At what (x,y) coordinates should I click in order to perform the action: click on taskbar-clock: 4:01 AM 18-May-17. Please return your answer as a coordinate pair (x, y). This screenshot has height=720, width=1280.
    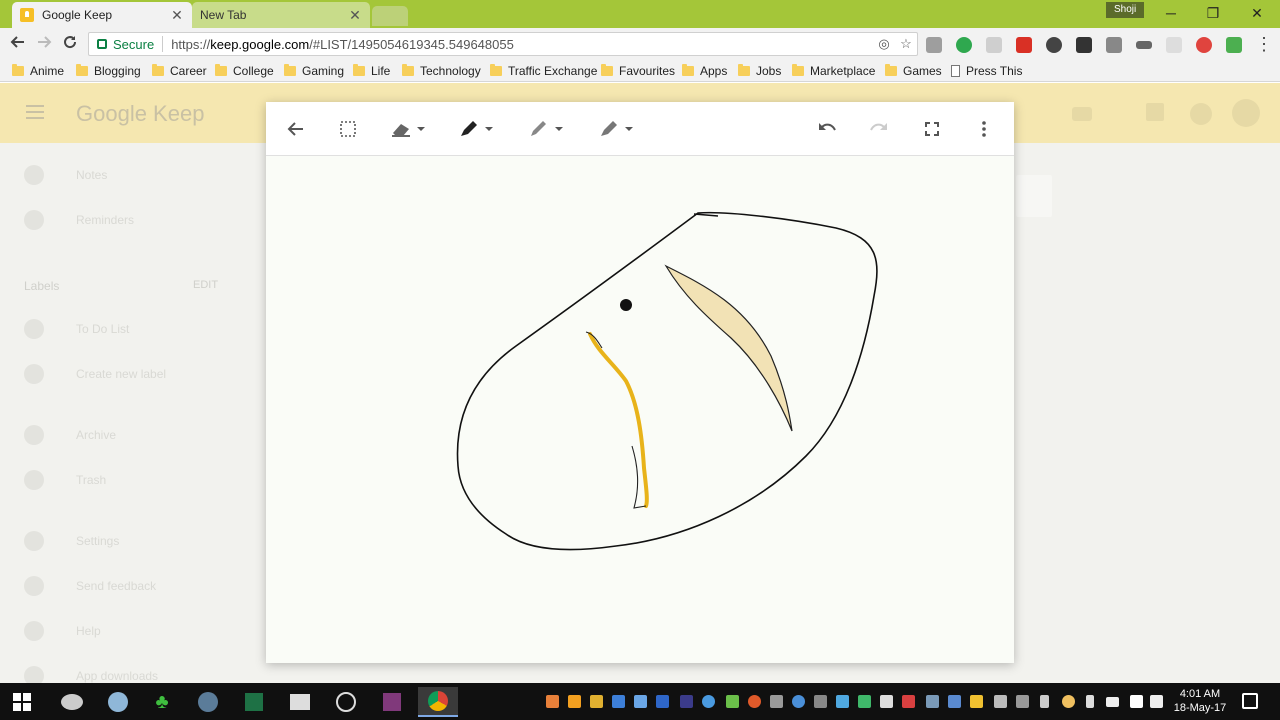
    Looking at the image, I should click on (1200, 701).